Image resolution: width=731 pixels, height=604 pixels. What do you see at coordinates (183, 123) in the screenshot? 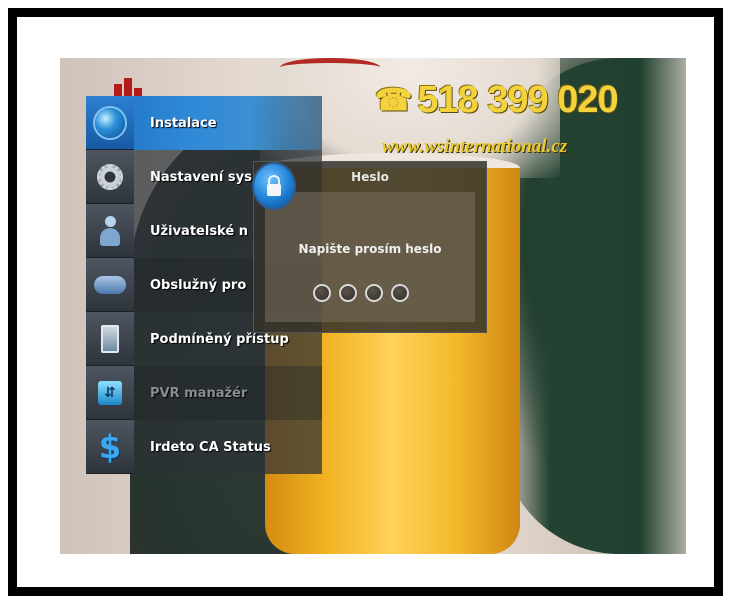
I see `menu-item-label: Instalace` at bounding box center [183, 123].